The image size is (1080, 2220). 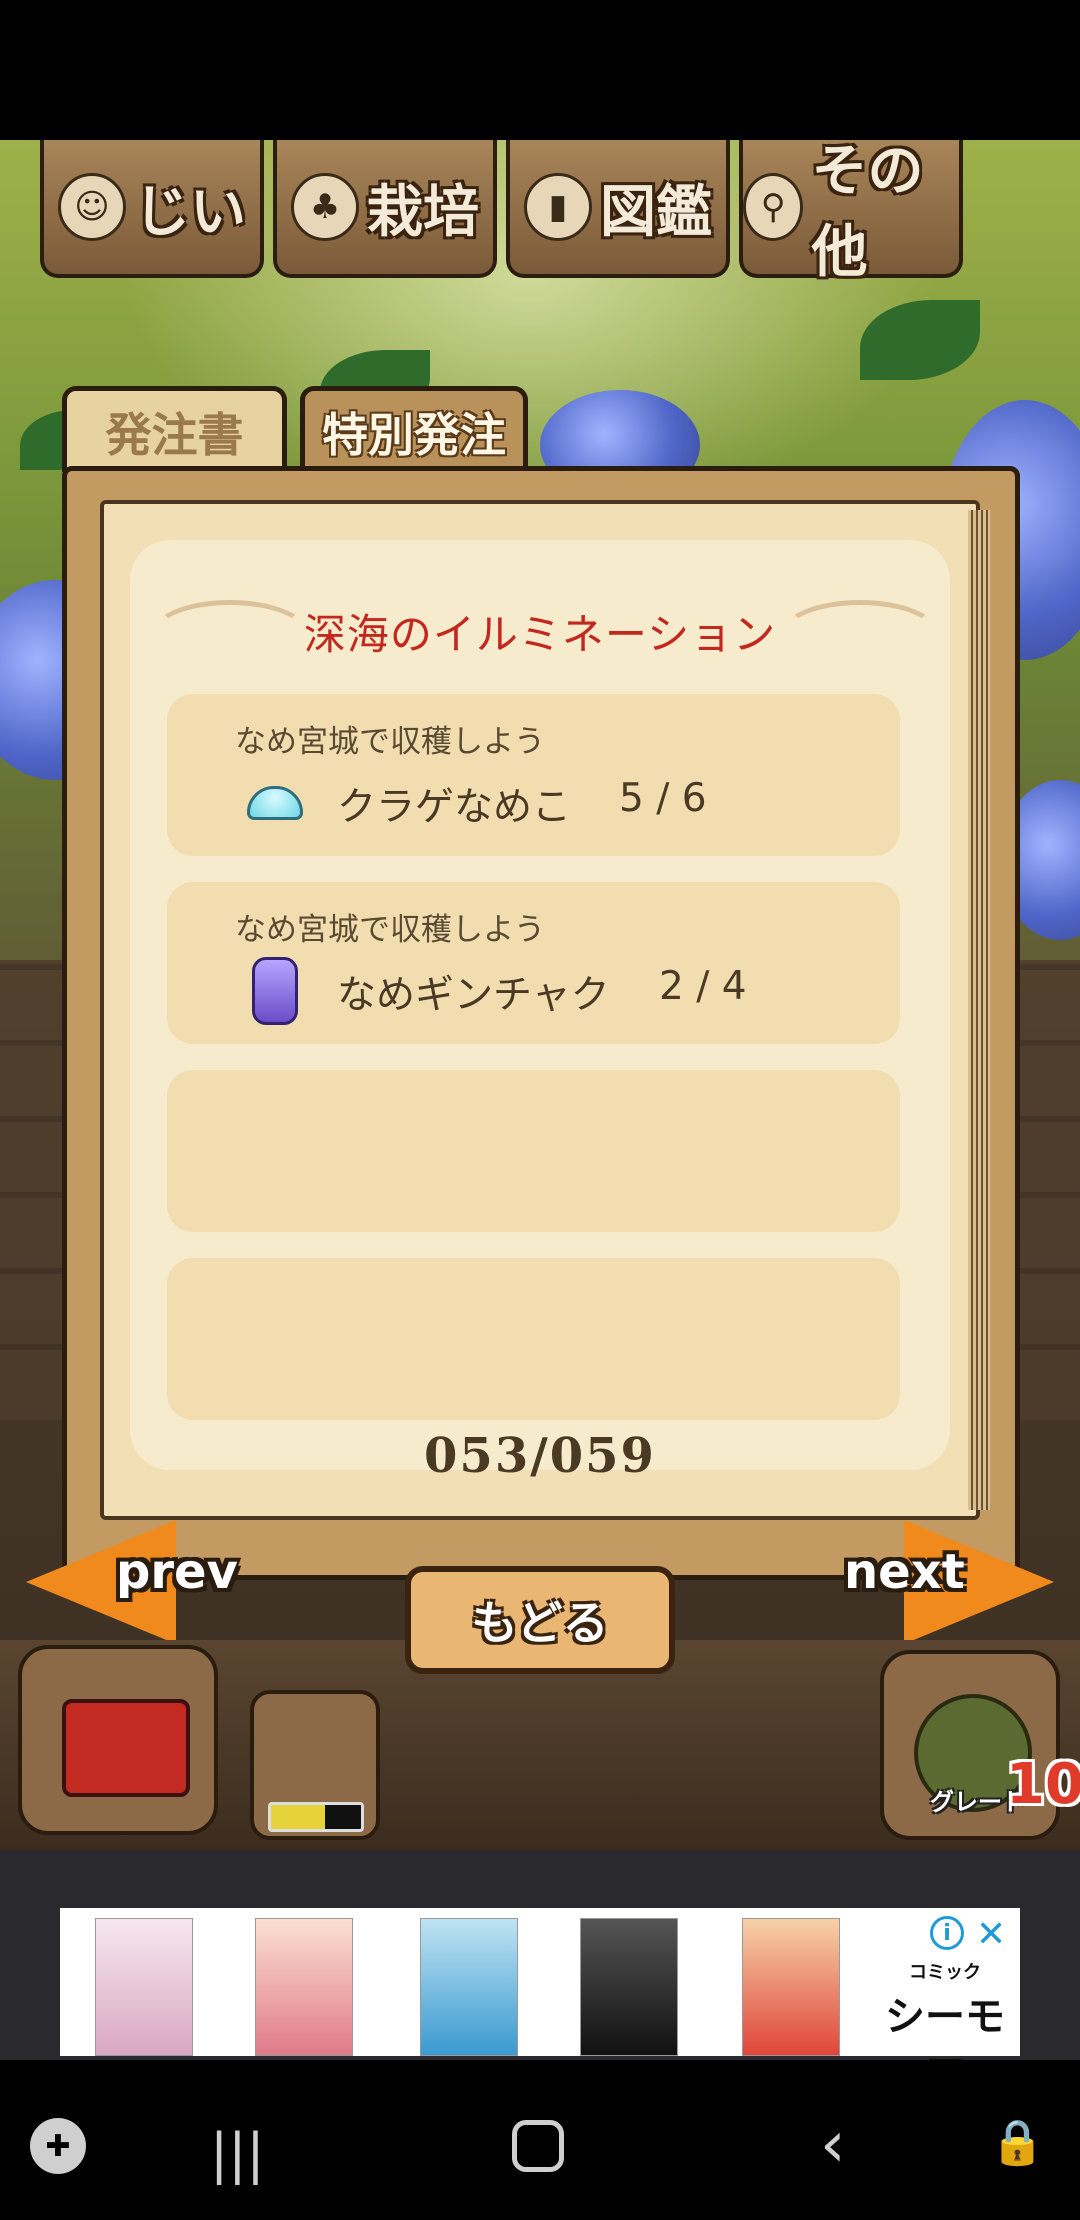 What do you see at coordinates (58, 2146) in the screenshot?
I see `game-launcher-icon: ✚` at bounding box center [58, 2146].